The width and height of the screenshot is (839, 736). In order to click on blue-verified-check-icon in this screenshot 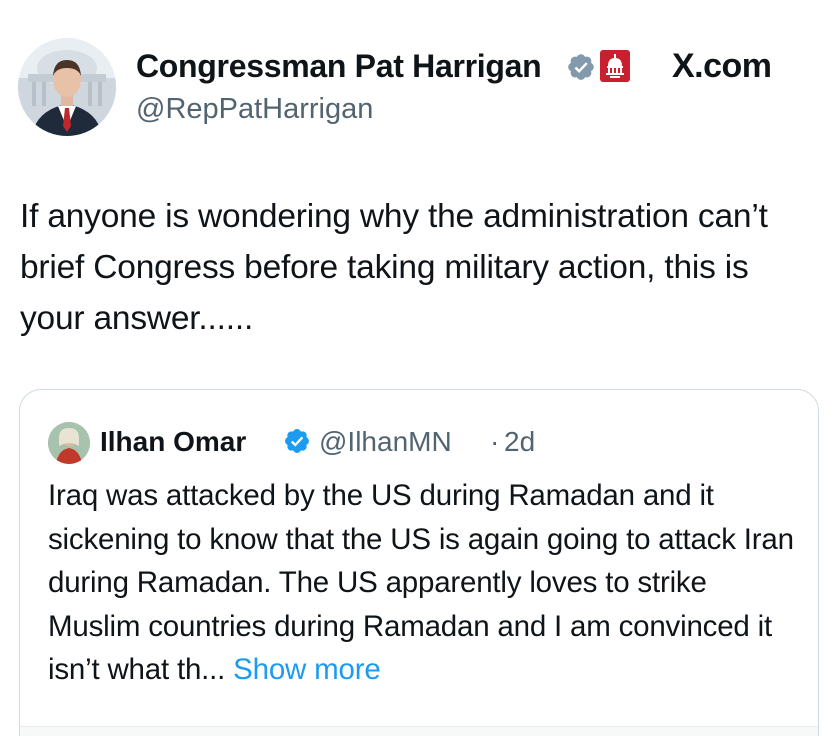, I will do `click(297, 441)`.